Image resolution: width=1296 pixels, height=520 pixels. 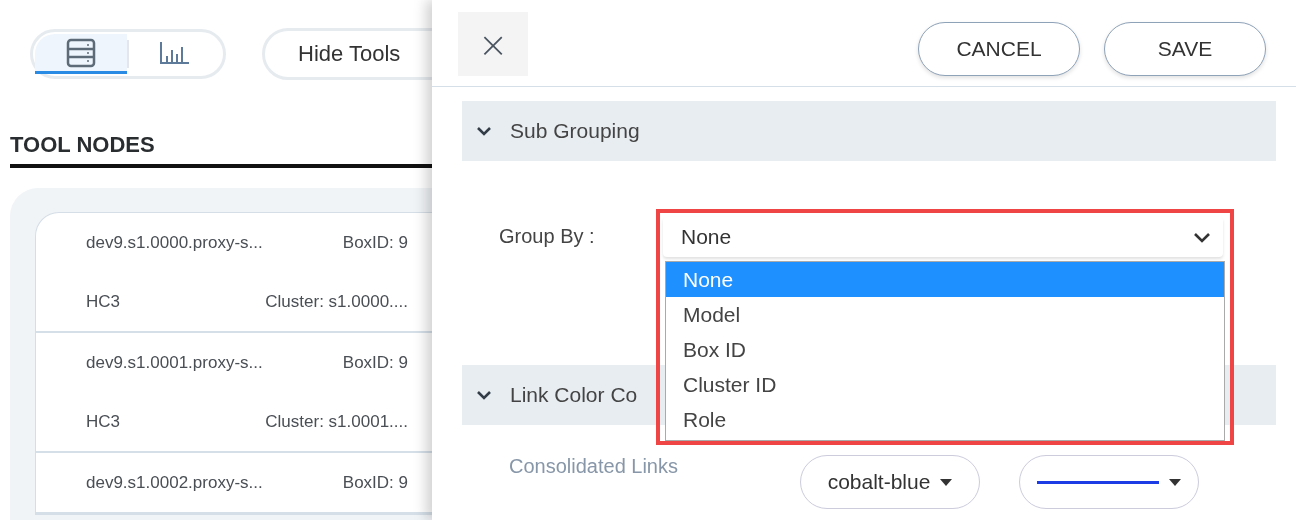 I want to click on cancel-button: CANCEL, so click(x=999, y=49).